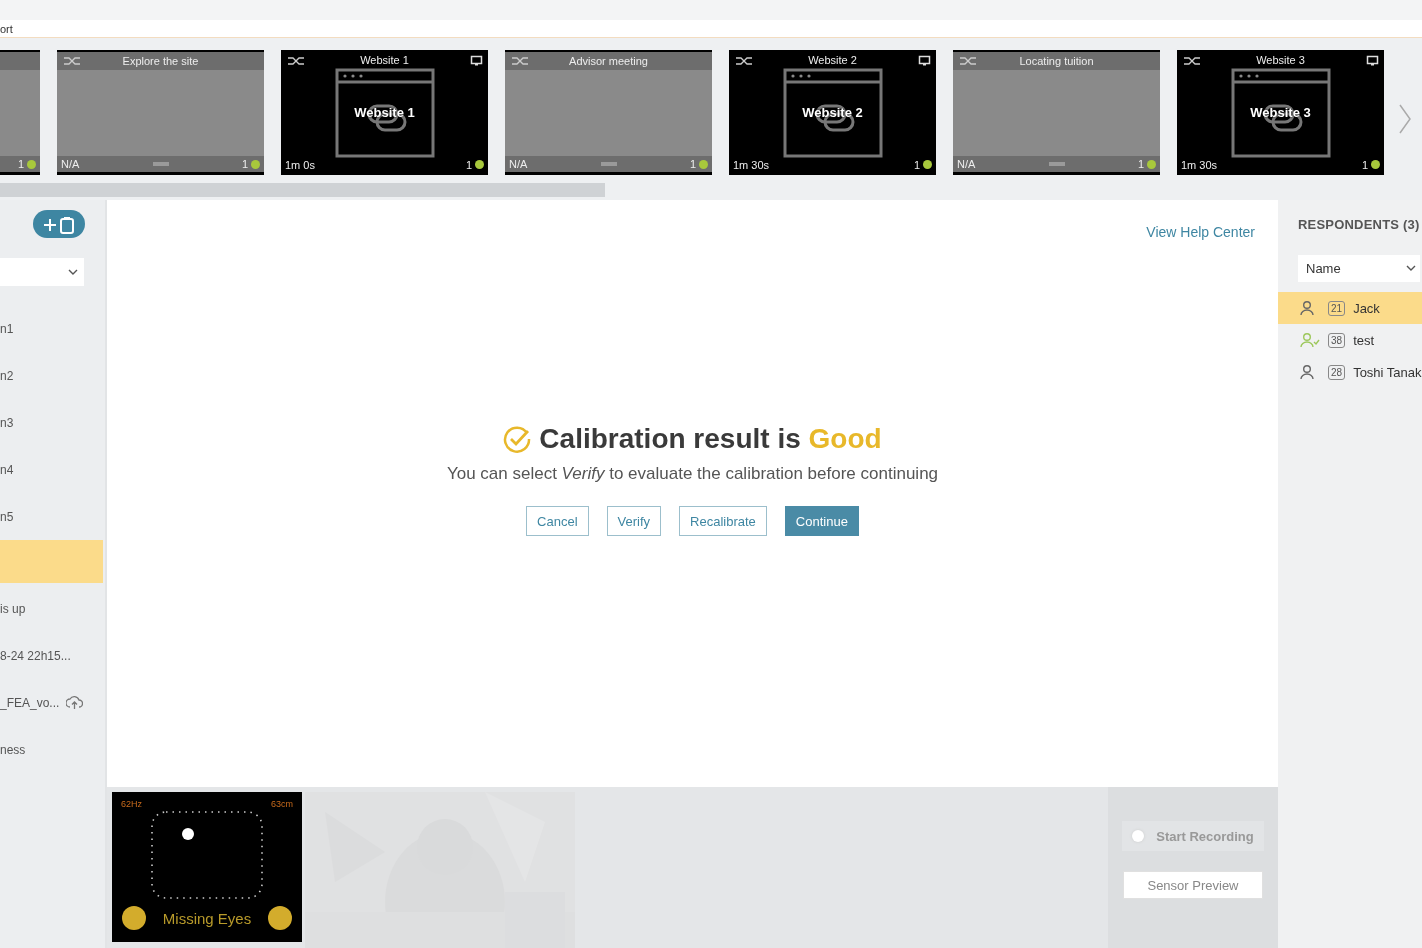 This screenshot has width=1422, height=948. Describe the element at coordinates (832, 59) in the screenshot. I see `stimulus-title: Website 2` at that location.